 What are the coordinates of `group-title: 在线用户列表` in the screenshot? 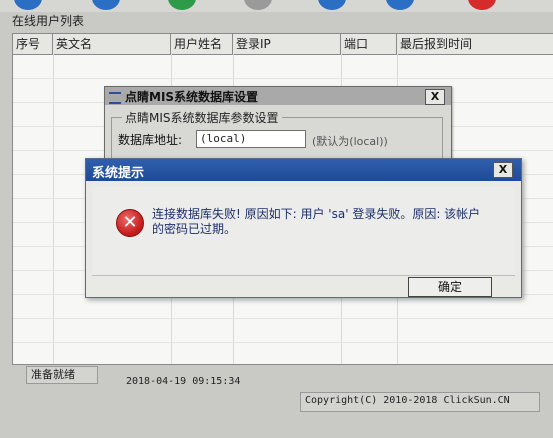 It's located at (48, 21).